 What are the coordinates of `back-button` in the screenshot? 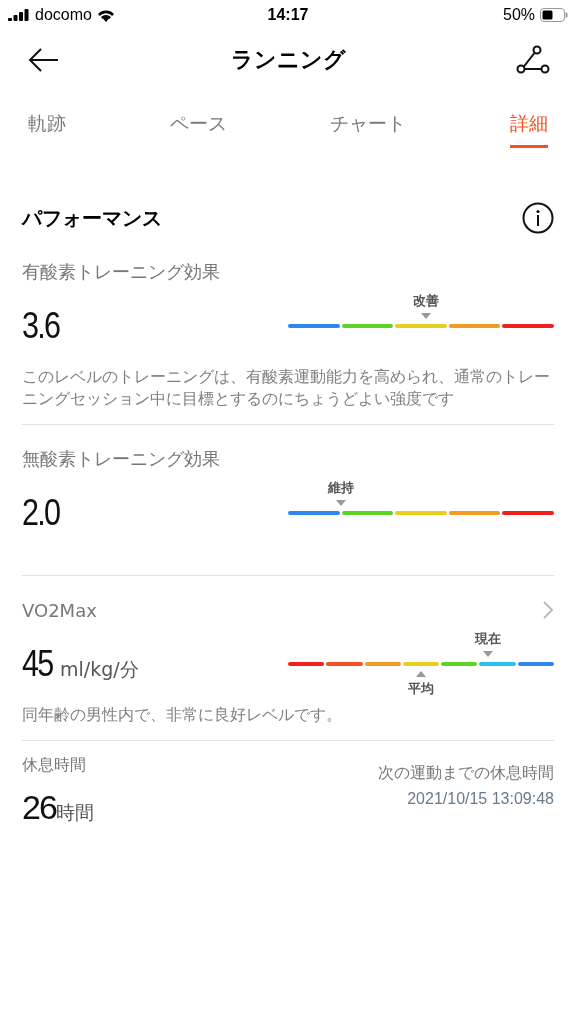 It's located at (44, 60).